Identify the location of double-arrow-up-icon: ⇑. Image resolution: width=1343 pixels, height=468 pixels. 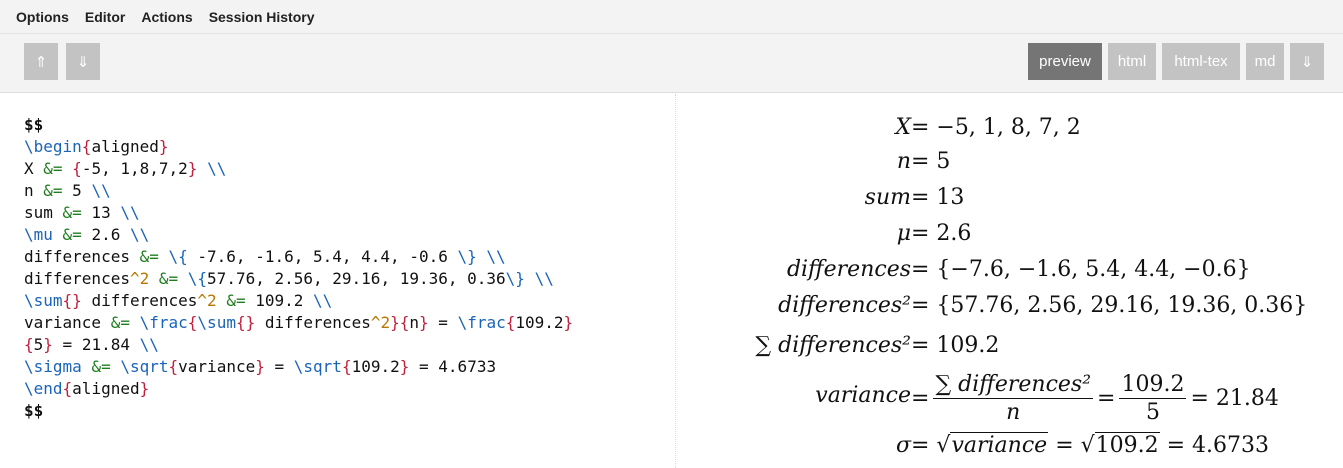
(41, 62).